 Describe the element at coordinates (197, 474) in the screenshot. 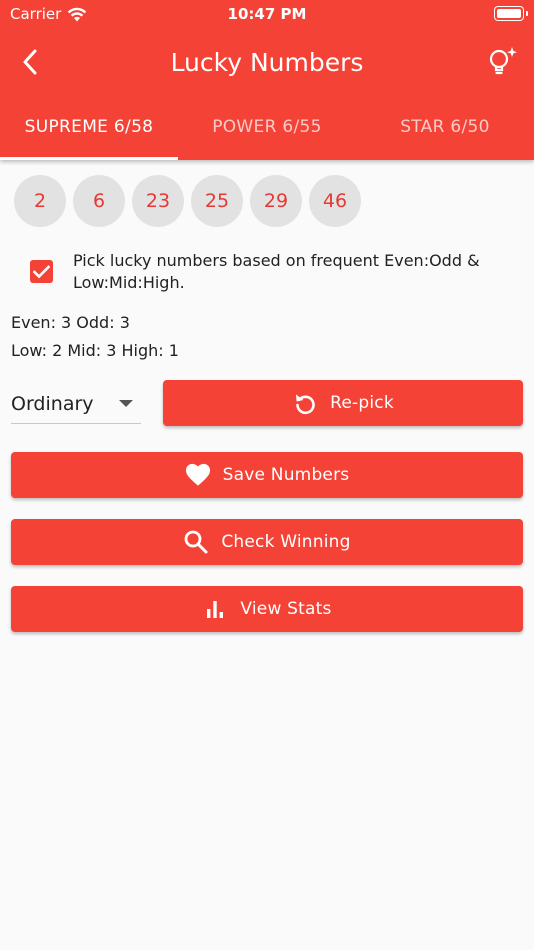

I see `heart-icon` at that location.